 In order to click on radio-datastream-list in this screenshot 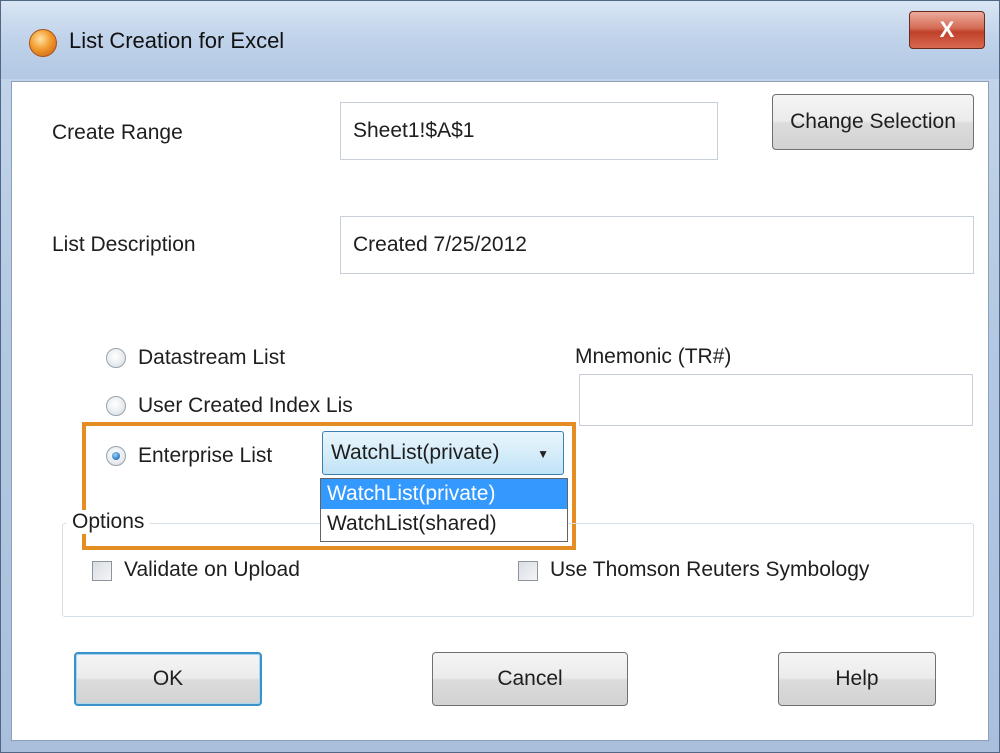, I will do `click(116, 358)`.